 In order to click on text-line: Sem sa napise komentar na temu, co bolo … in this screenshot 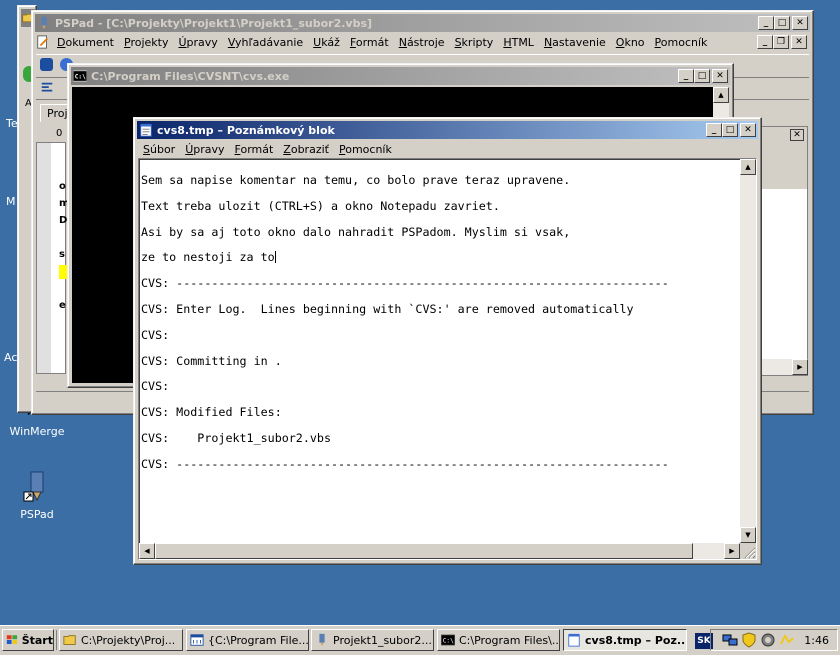, I will do `click(356, 179)`.